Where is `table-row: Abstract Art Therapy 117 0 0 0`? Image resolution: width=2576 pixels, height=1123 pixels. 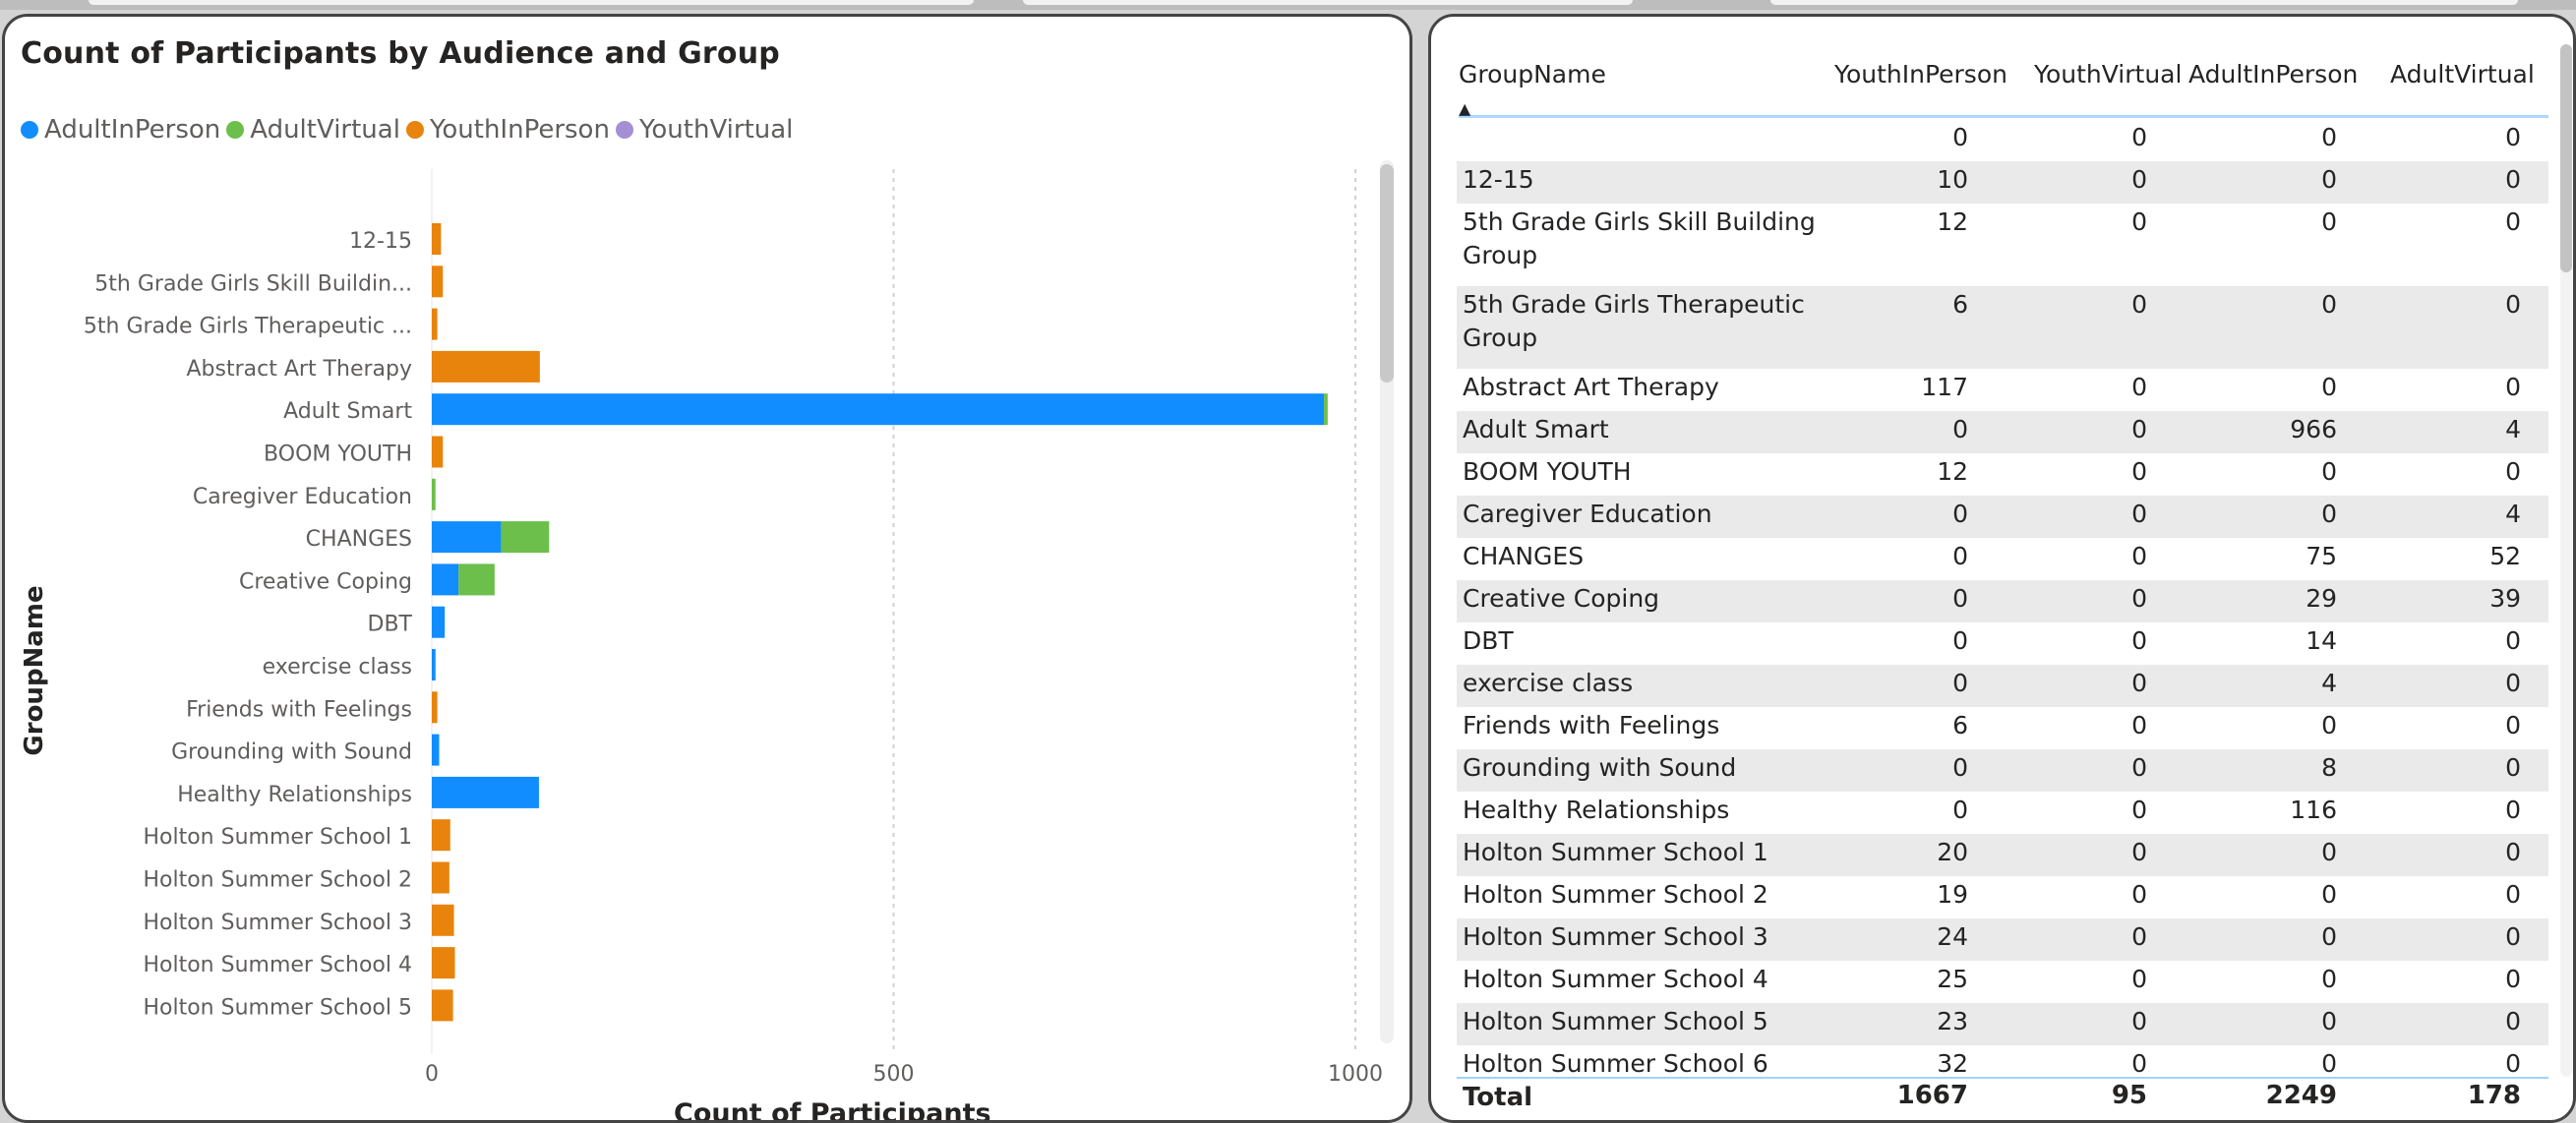
table-row: Abstract Art Therapy 117 0 0 0 is located at coordinates (2002, 390).